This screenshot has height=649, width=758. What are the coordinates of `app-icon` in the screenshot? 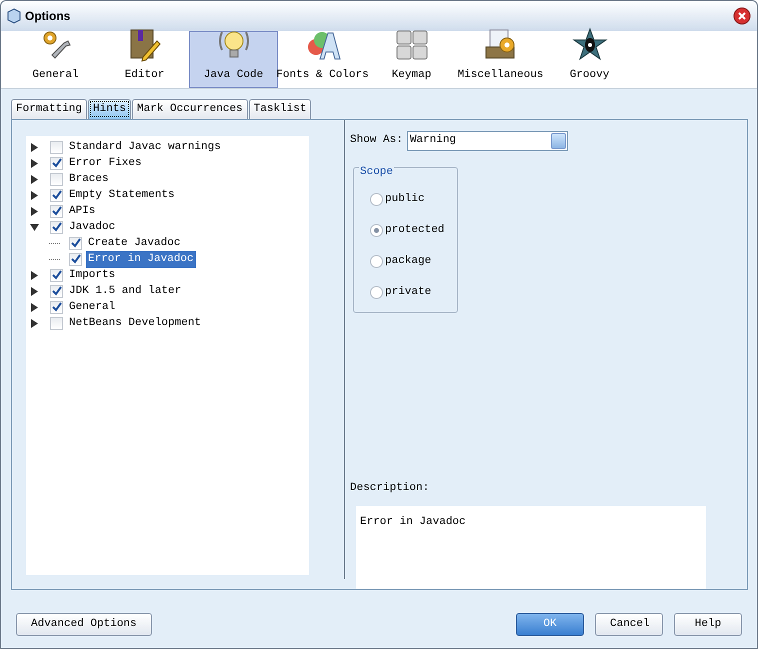 It's located at (14, 16).